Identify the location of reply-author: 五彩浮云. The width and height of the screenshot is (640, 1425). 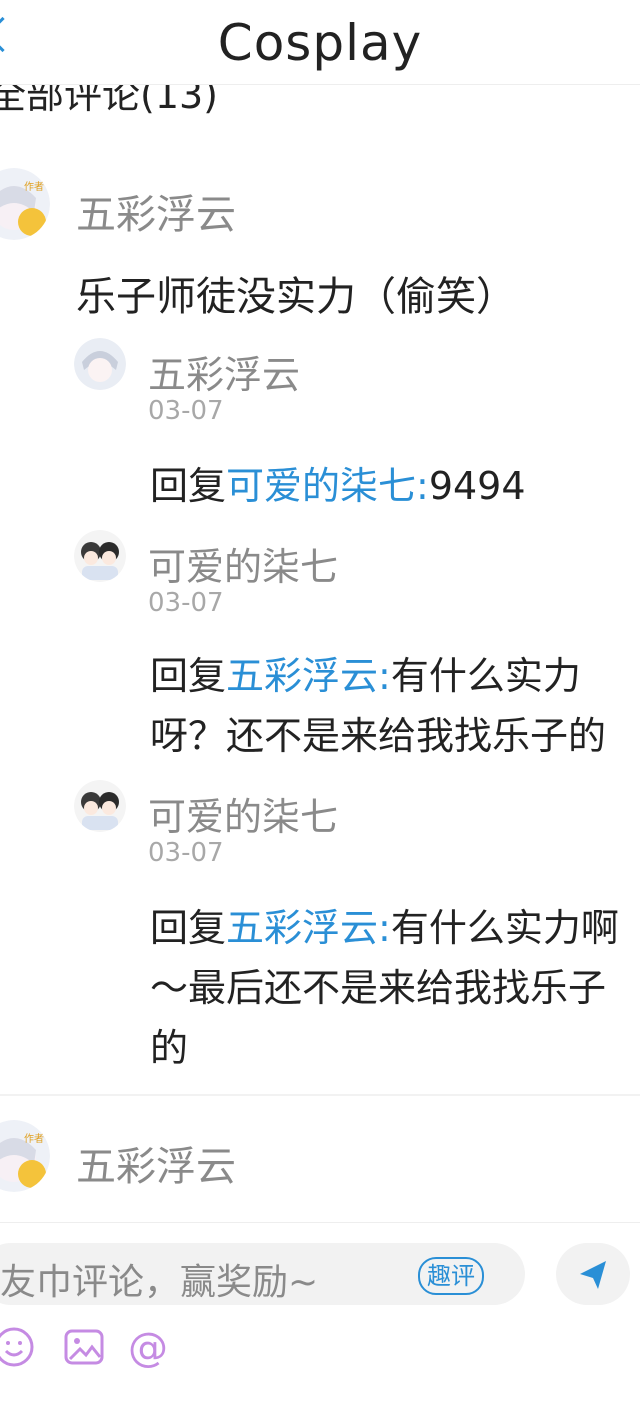
(224, 371).